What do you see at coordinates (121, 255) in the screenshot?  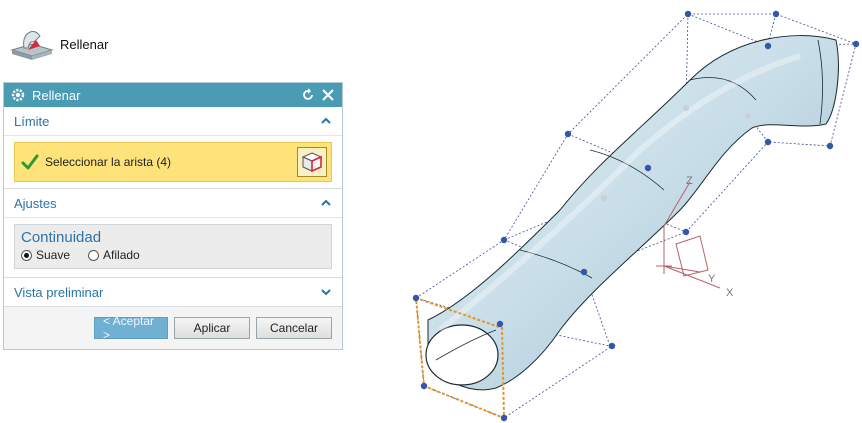 I see `radio-afilado-label: Afilado` at bounding box center [121, 255].